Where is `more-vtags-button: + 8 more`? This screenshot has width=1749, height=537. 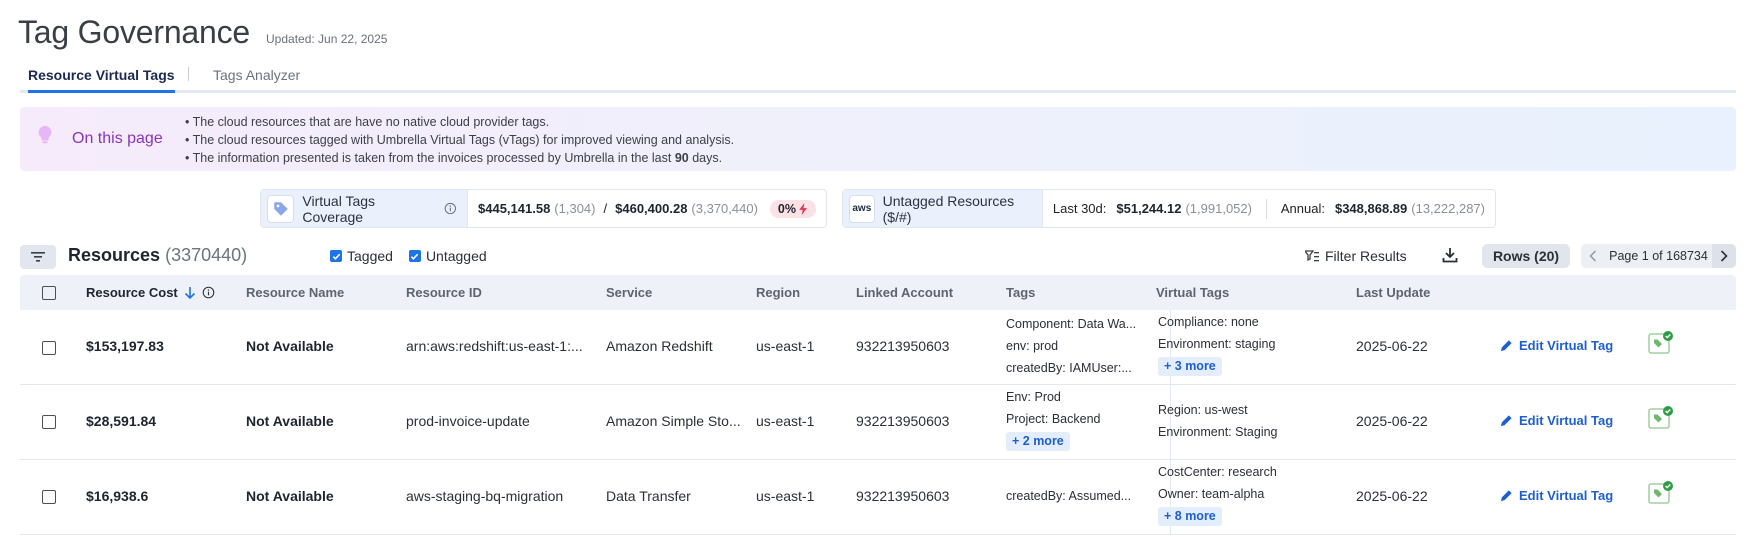 more-vtags-button: + 8 more is located at coordinates (1190, 516).